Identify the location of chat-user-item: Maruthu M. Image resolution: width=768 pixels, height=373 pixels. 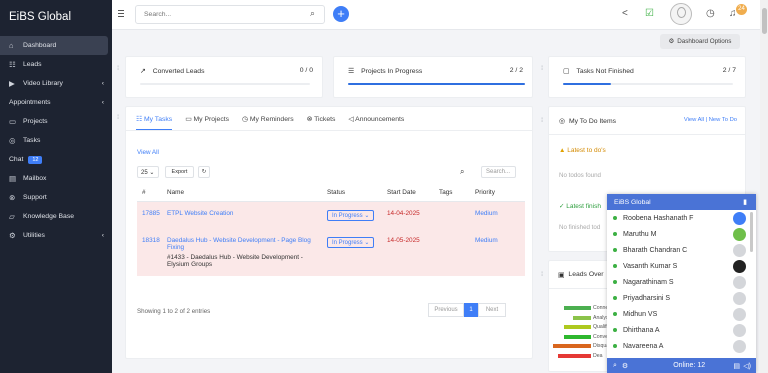
(681, 234).